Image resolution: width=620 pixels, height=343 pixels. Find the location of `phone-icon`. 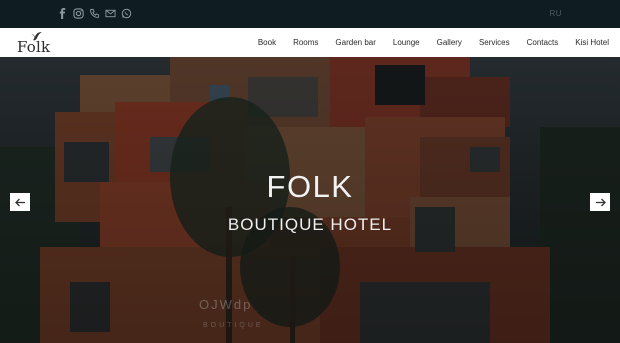

phone-icon is located at coordinates (94, 13).